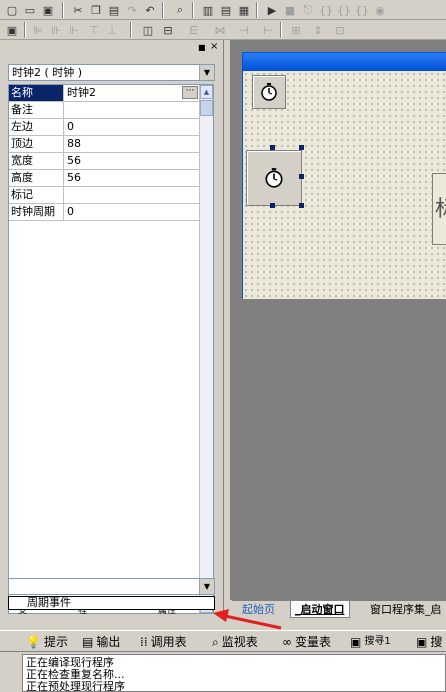 The width and height of the screenshot is (446, 692). I want to click on hint-icon: 💡, so click(33, 642).